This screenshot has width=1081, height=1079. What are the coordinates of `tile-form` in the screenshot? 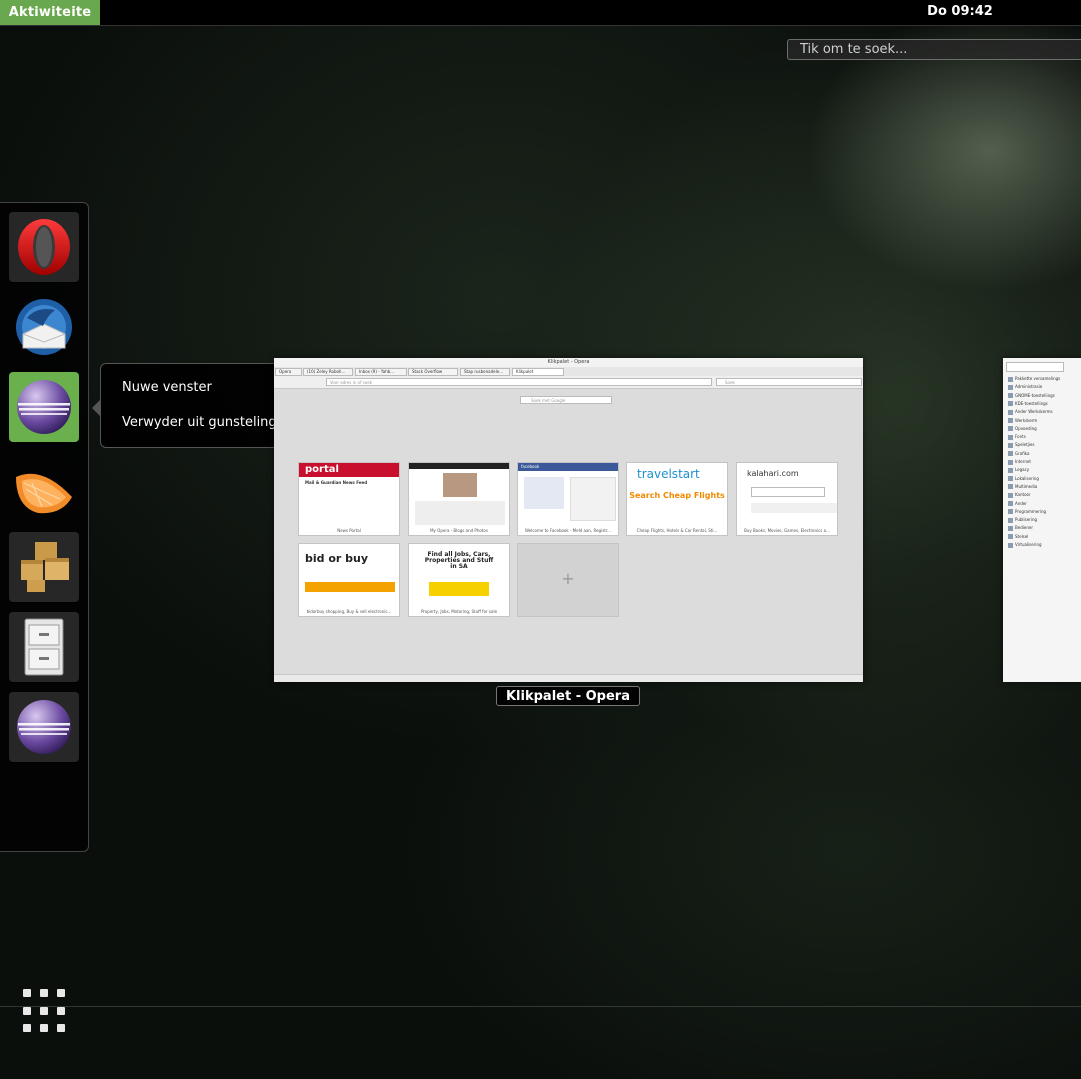 It's located at (593, 499).